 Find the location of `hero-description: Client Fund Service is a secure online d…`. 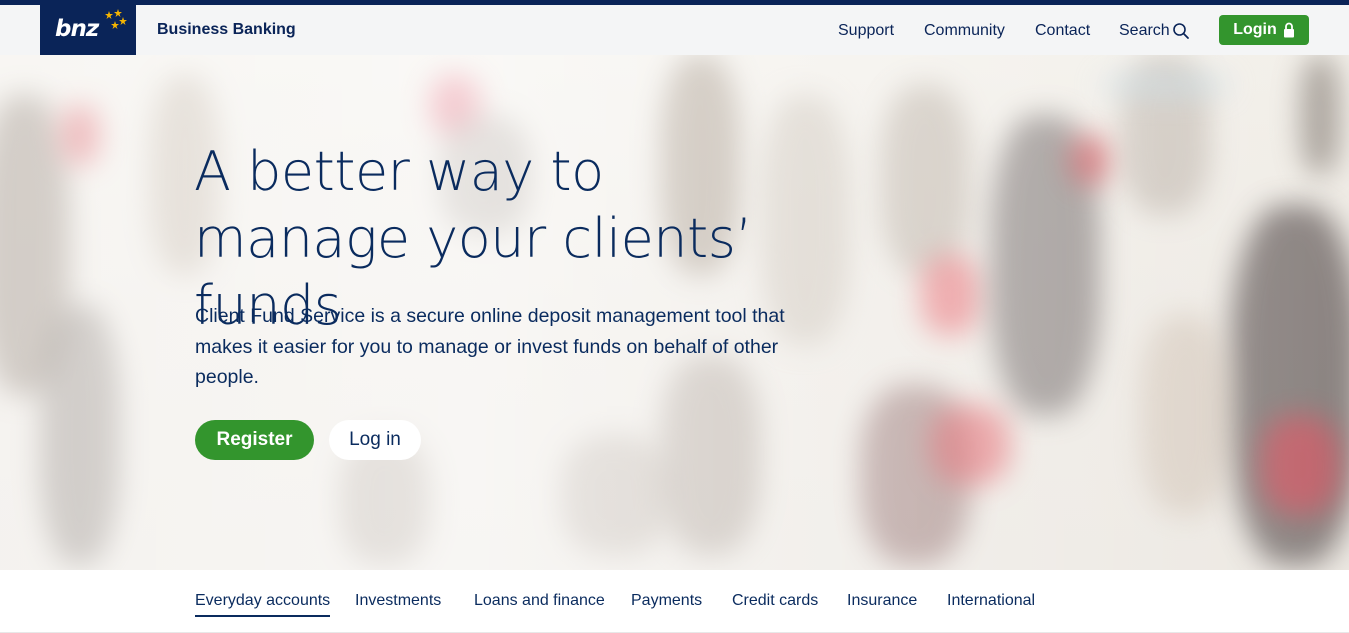

hero-description: Client Fund Service is a secure online d… is located at coordinates (490, 346).